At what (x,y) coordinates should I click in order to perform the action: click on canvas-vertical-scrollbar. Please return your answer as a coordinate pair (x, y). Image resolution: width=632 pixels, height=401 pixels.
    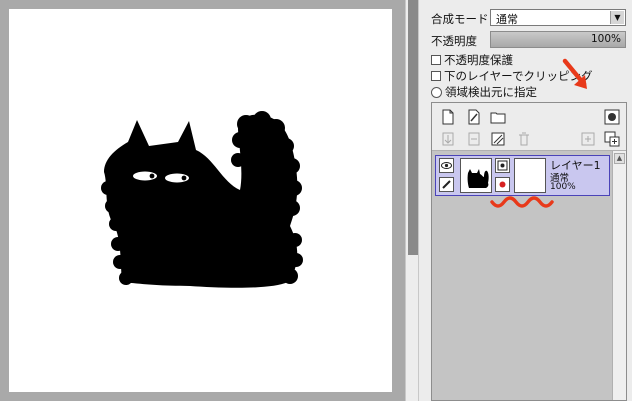
    Looking at the image, I should click on (412, 200).